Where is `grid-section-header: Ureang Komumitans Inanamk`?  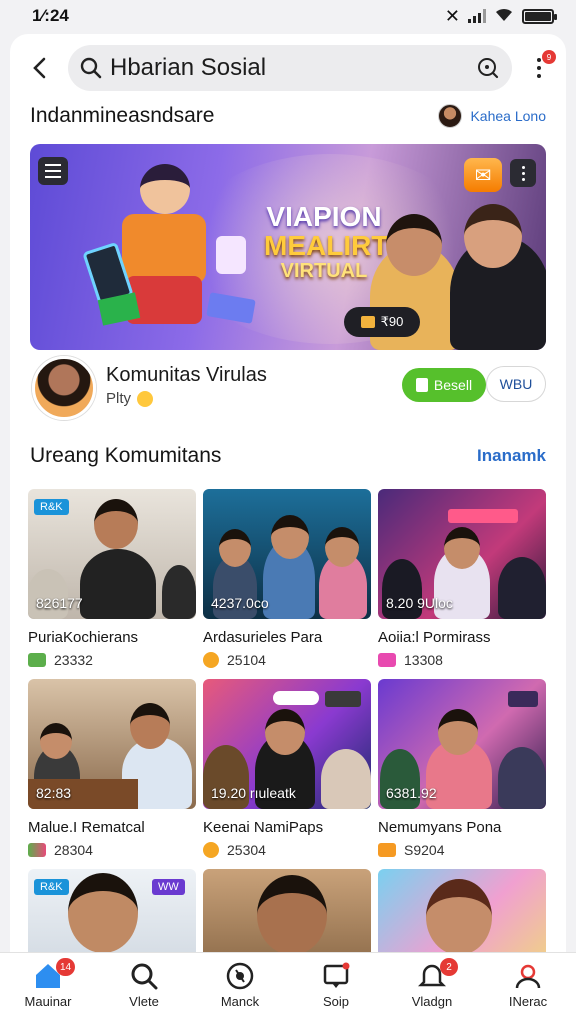
grid-section-header: Ureang Komumitans Inanamk is located at coordinates (288, 456).